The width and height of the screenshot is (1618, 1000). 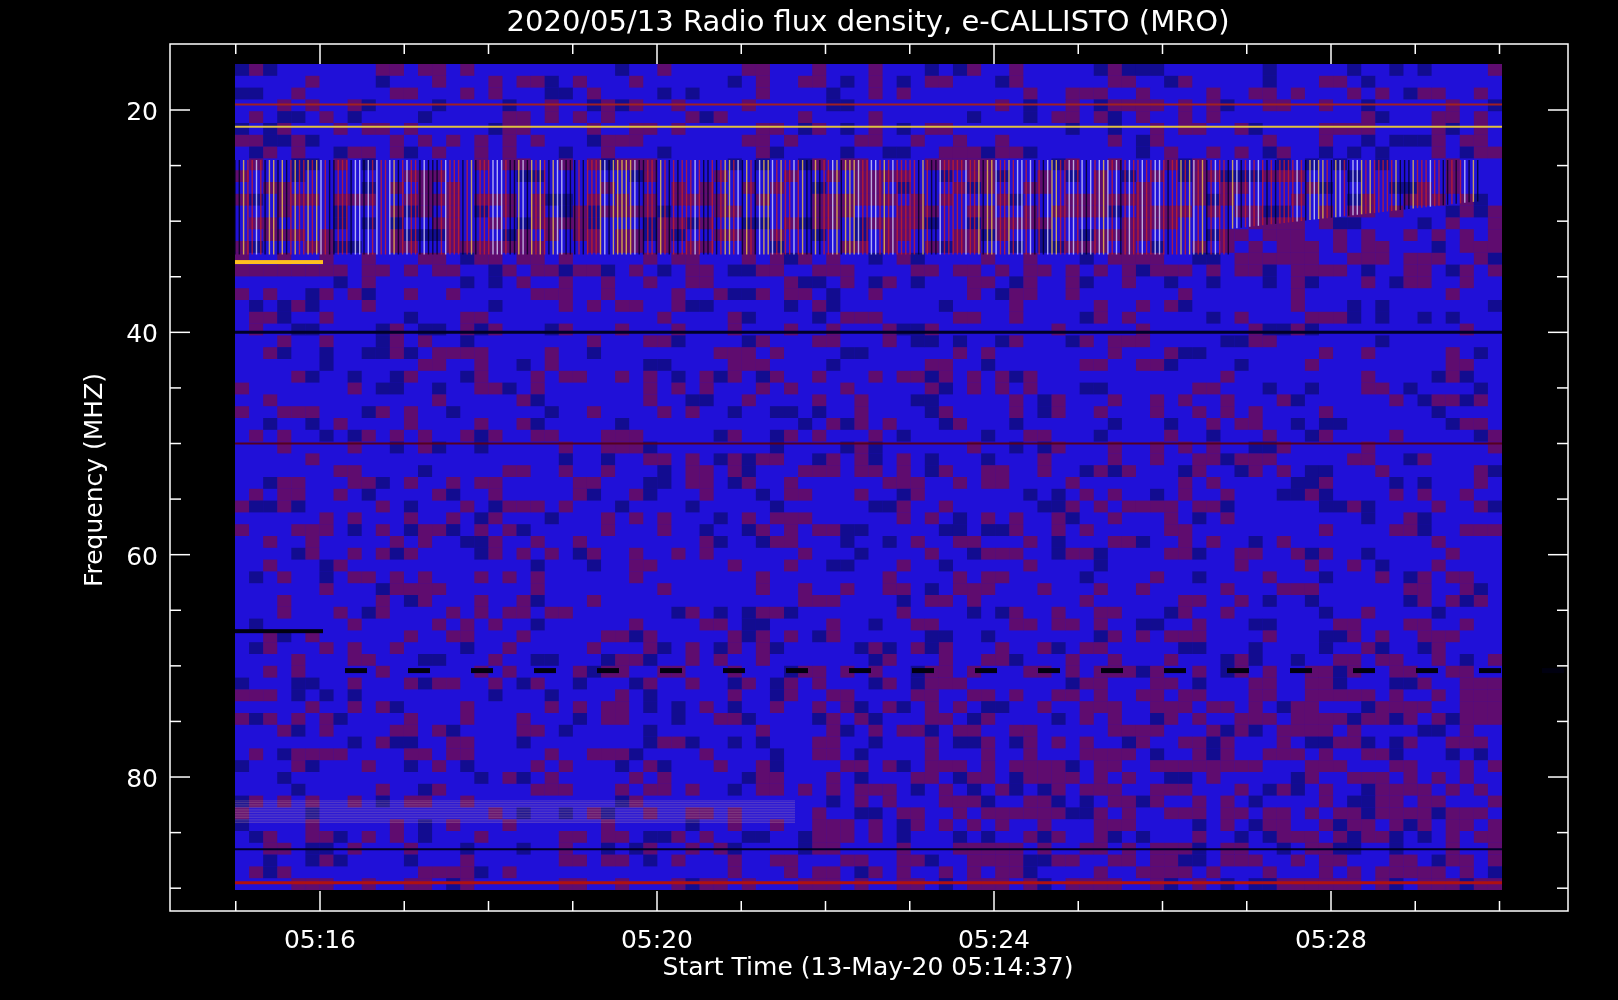 I want to click on y-tick-label: 60, so click(x=142, y=556).